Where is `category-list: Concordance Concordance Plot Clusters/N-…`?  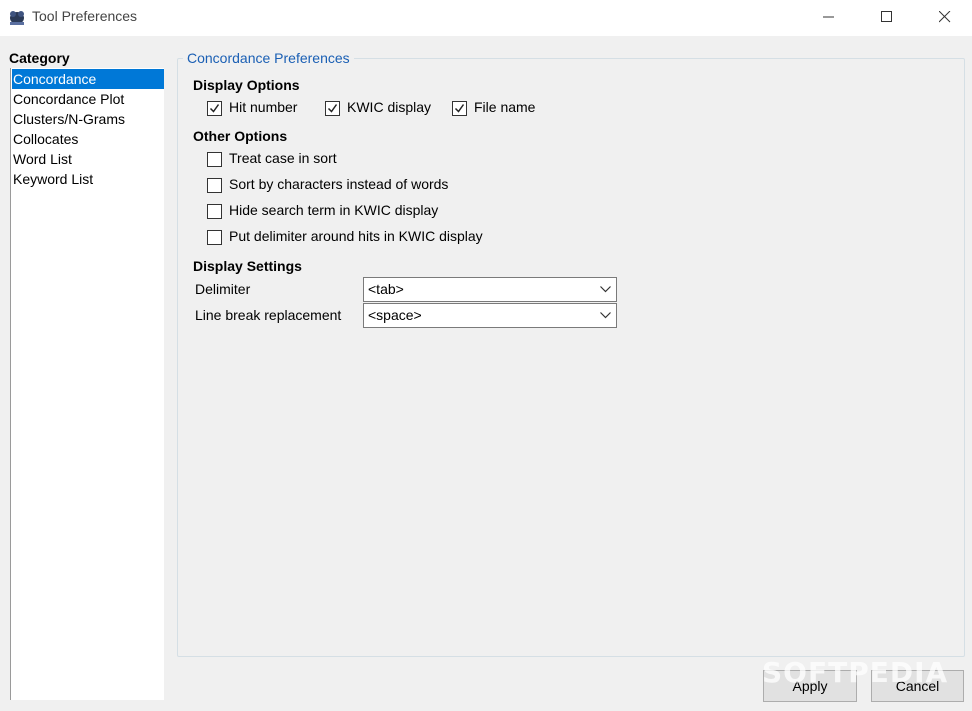 category-list: Concordance Concordance Plot Clusters/N-… is located at coordinates (87, 384).